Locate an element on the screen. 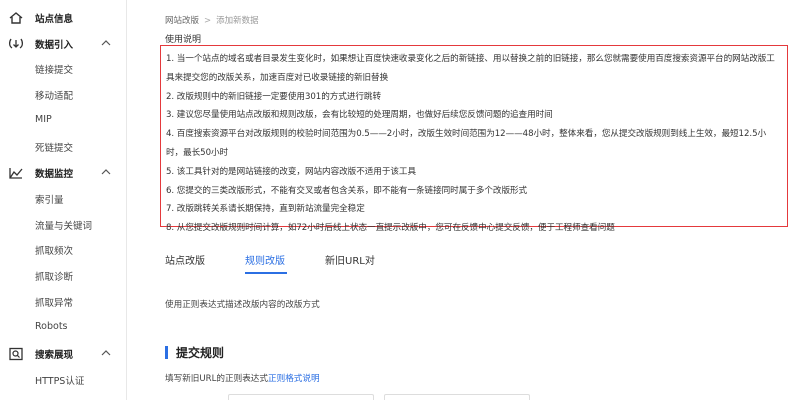  sidebar-item-index: 索引量 is located at coordinates (49, 199).